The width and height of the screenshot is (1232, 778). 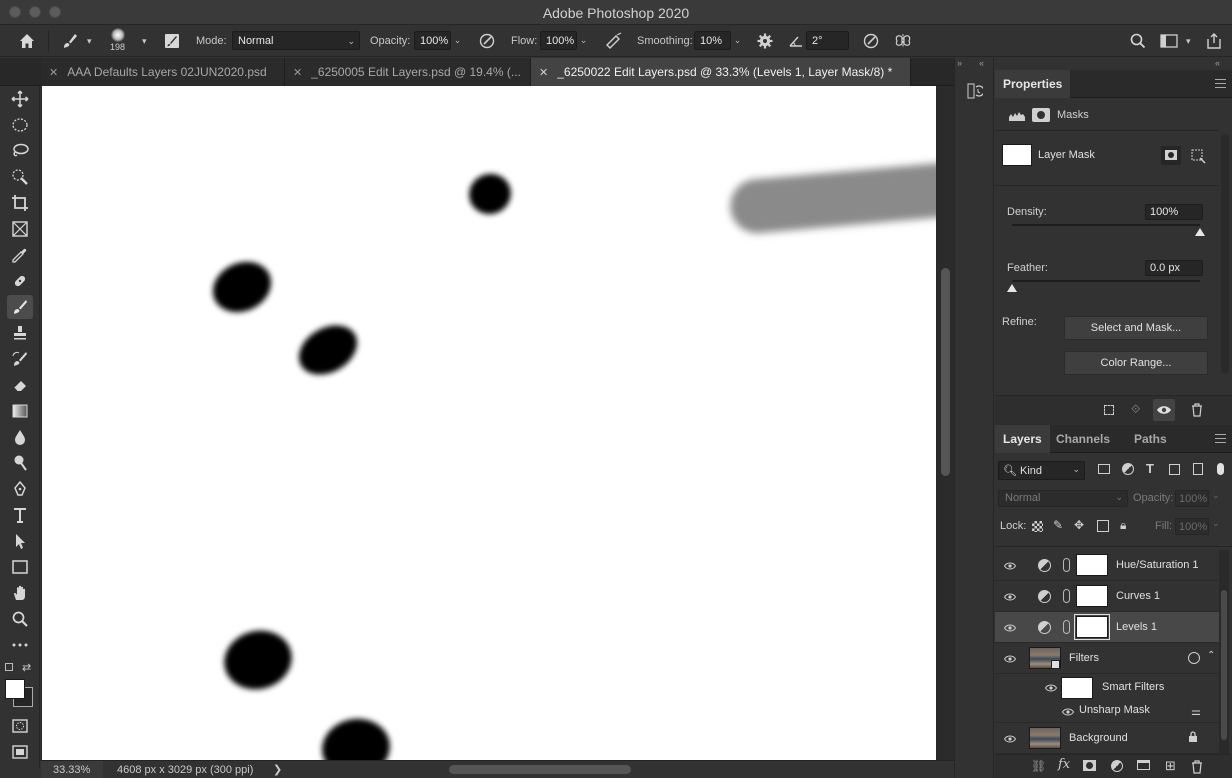 What do you see at coordinates (1198, 157) in the screenshot?
I see `vector-mask-icon` at bounding box center [1198, 157].